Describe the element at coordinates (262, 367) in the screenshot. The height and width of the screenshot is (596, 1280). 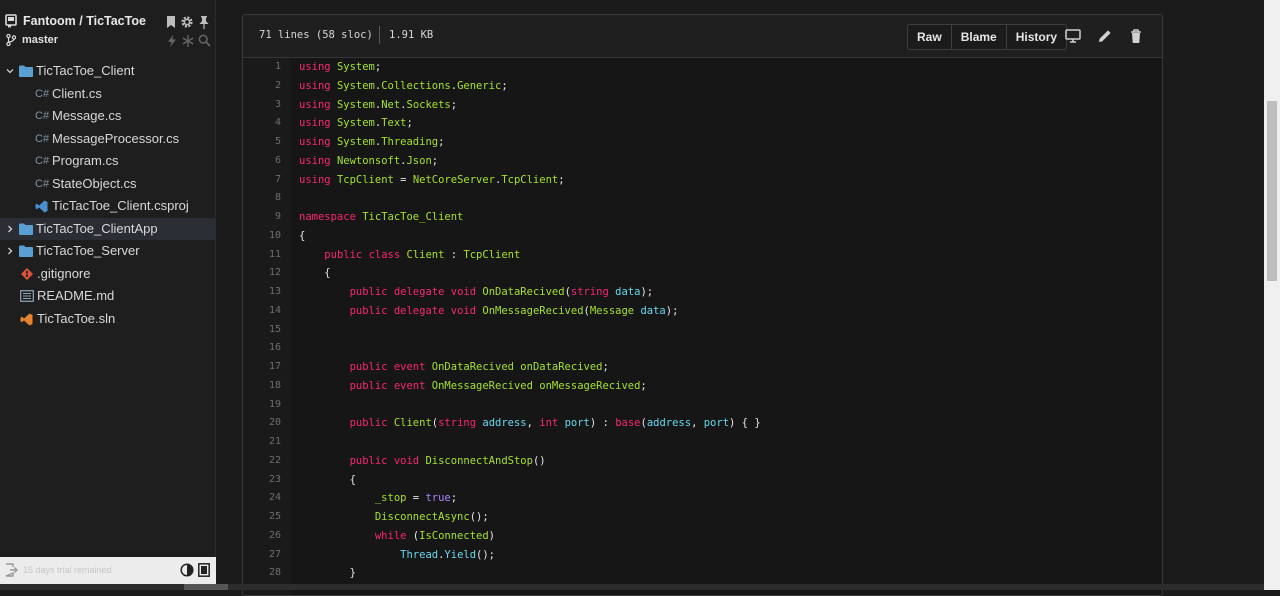
I see `line-number: 17` at that location.